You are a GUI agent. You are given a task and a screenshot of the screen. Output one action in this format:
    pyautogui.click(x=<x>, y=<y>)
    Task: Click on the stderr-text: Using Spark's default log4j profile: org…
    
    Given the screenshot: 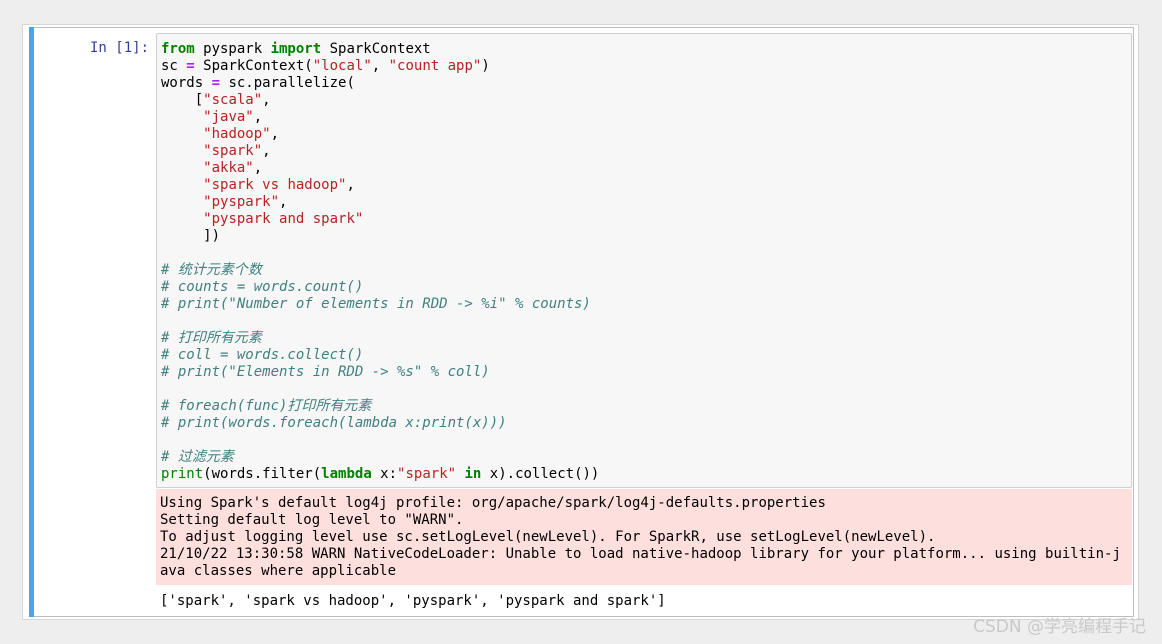 What is the action you would take?
    pyautogui.click(x=644, y=534)
    